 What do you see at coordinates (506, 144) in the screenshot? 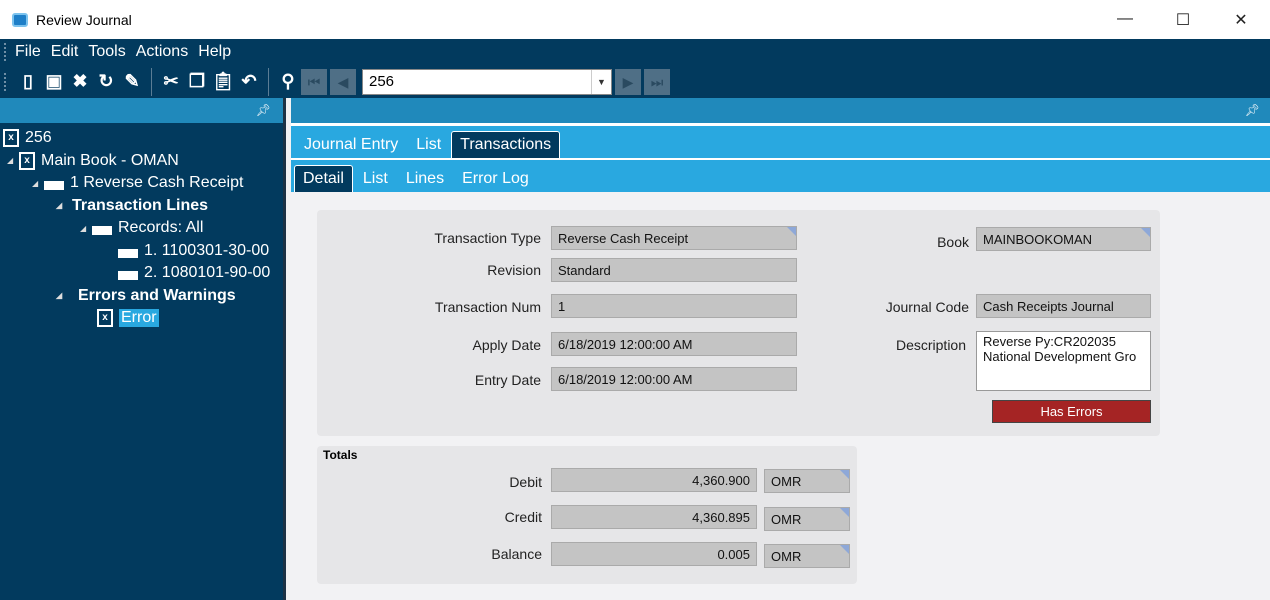
I see `tab-transactions: Transactions` at bounding box center [506, 144].